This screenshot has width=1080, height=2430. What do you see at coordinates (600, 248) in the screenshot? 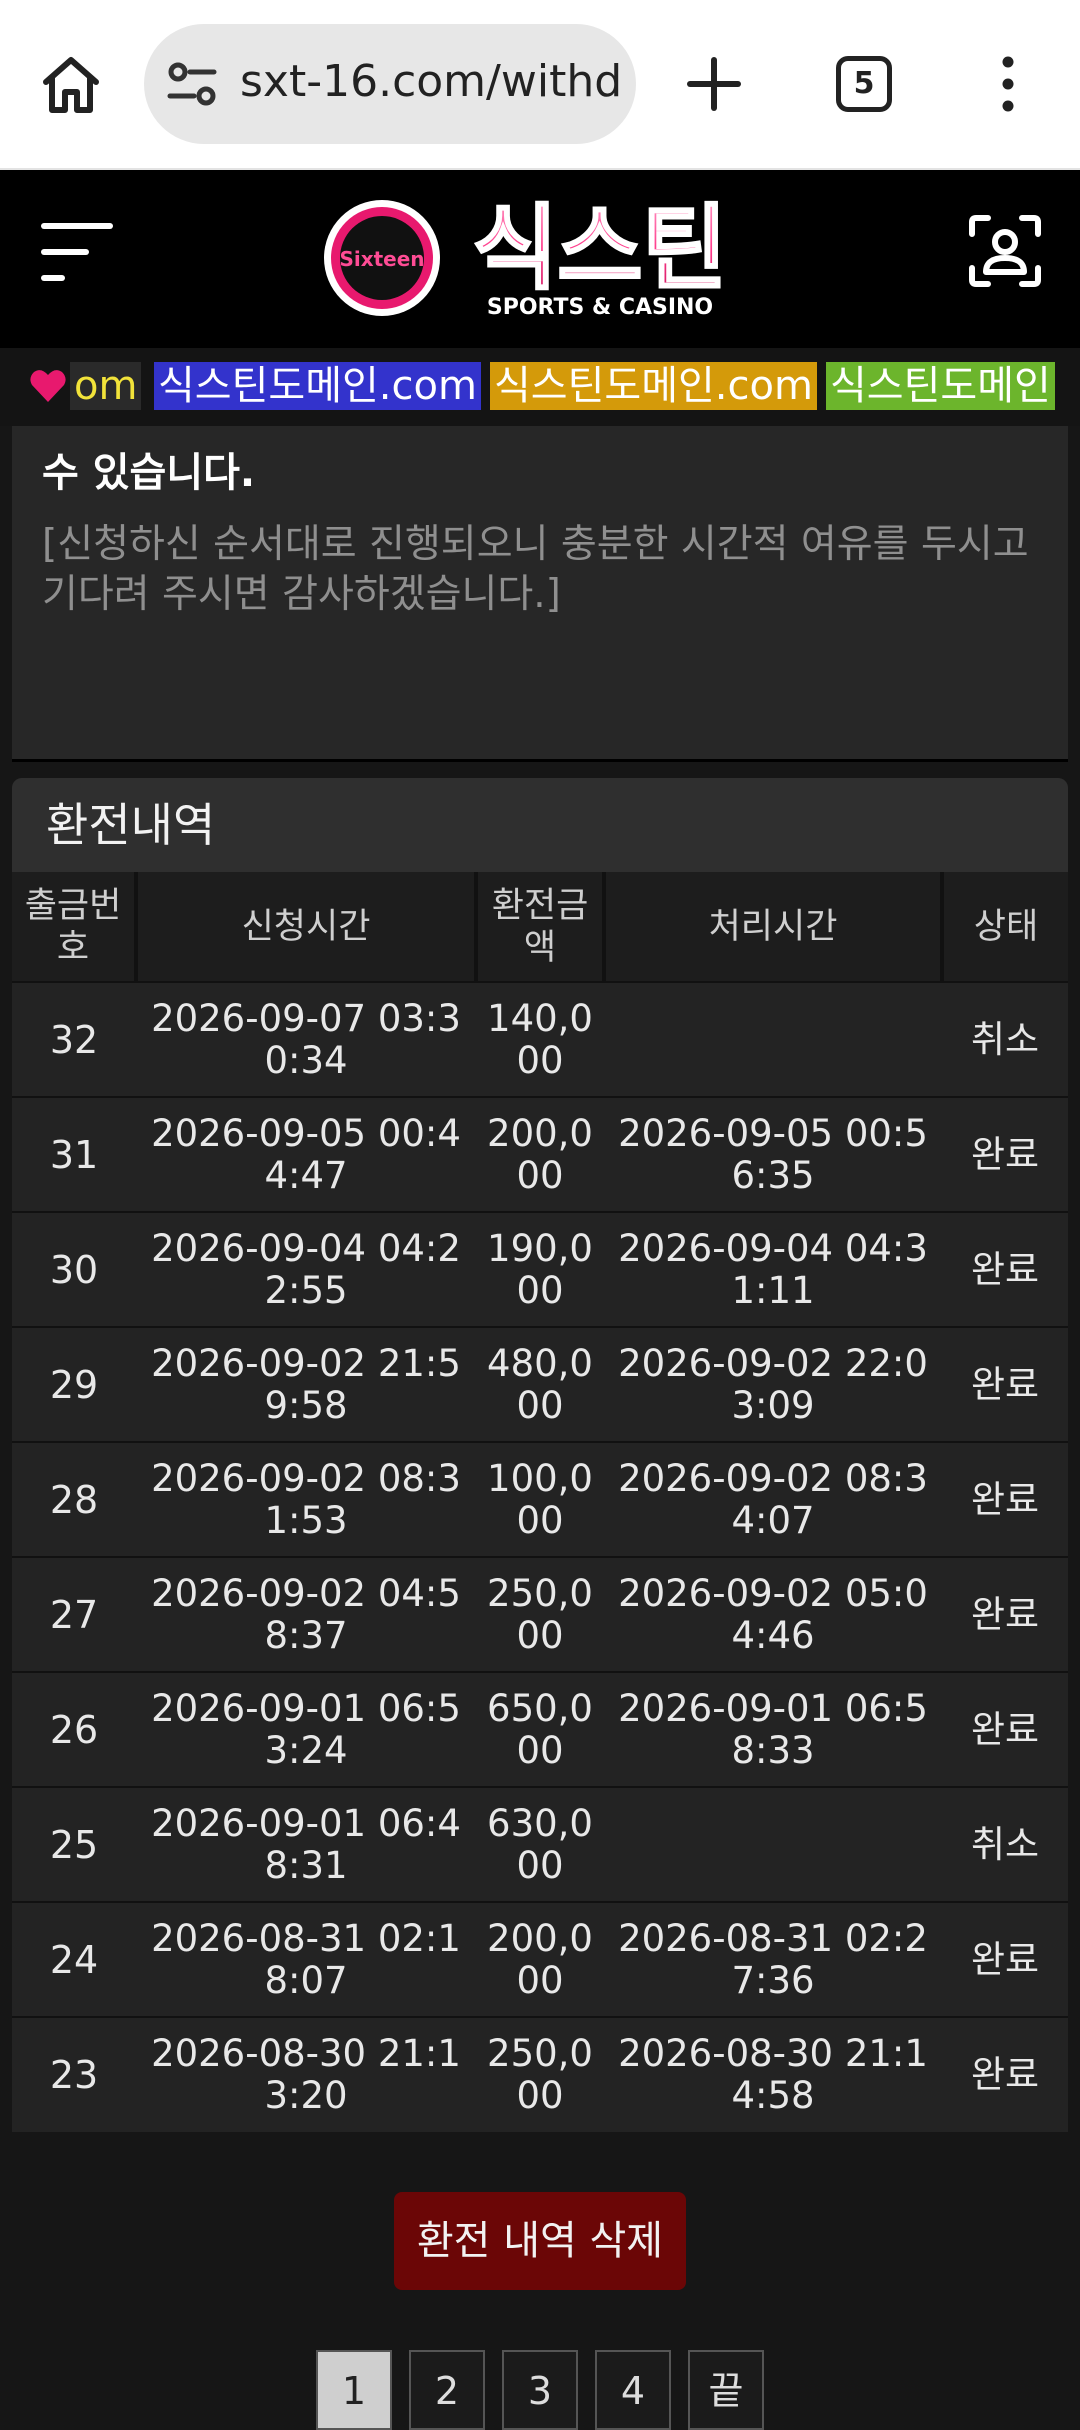
I see `svg-text: 식스틴` at bounding box center [600, 248].